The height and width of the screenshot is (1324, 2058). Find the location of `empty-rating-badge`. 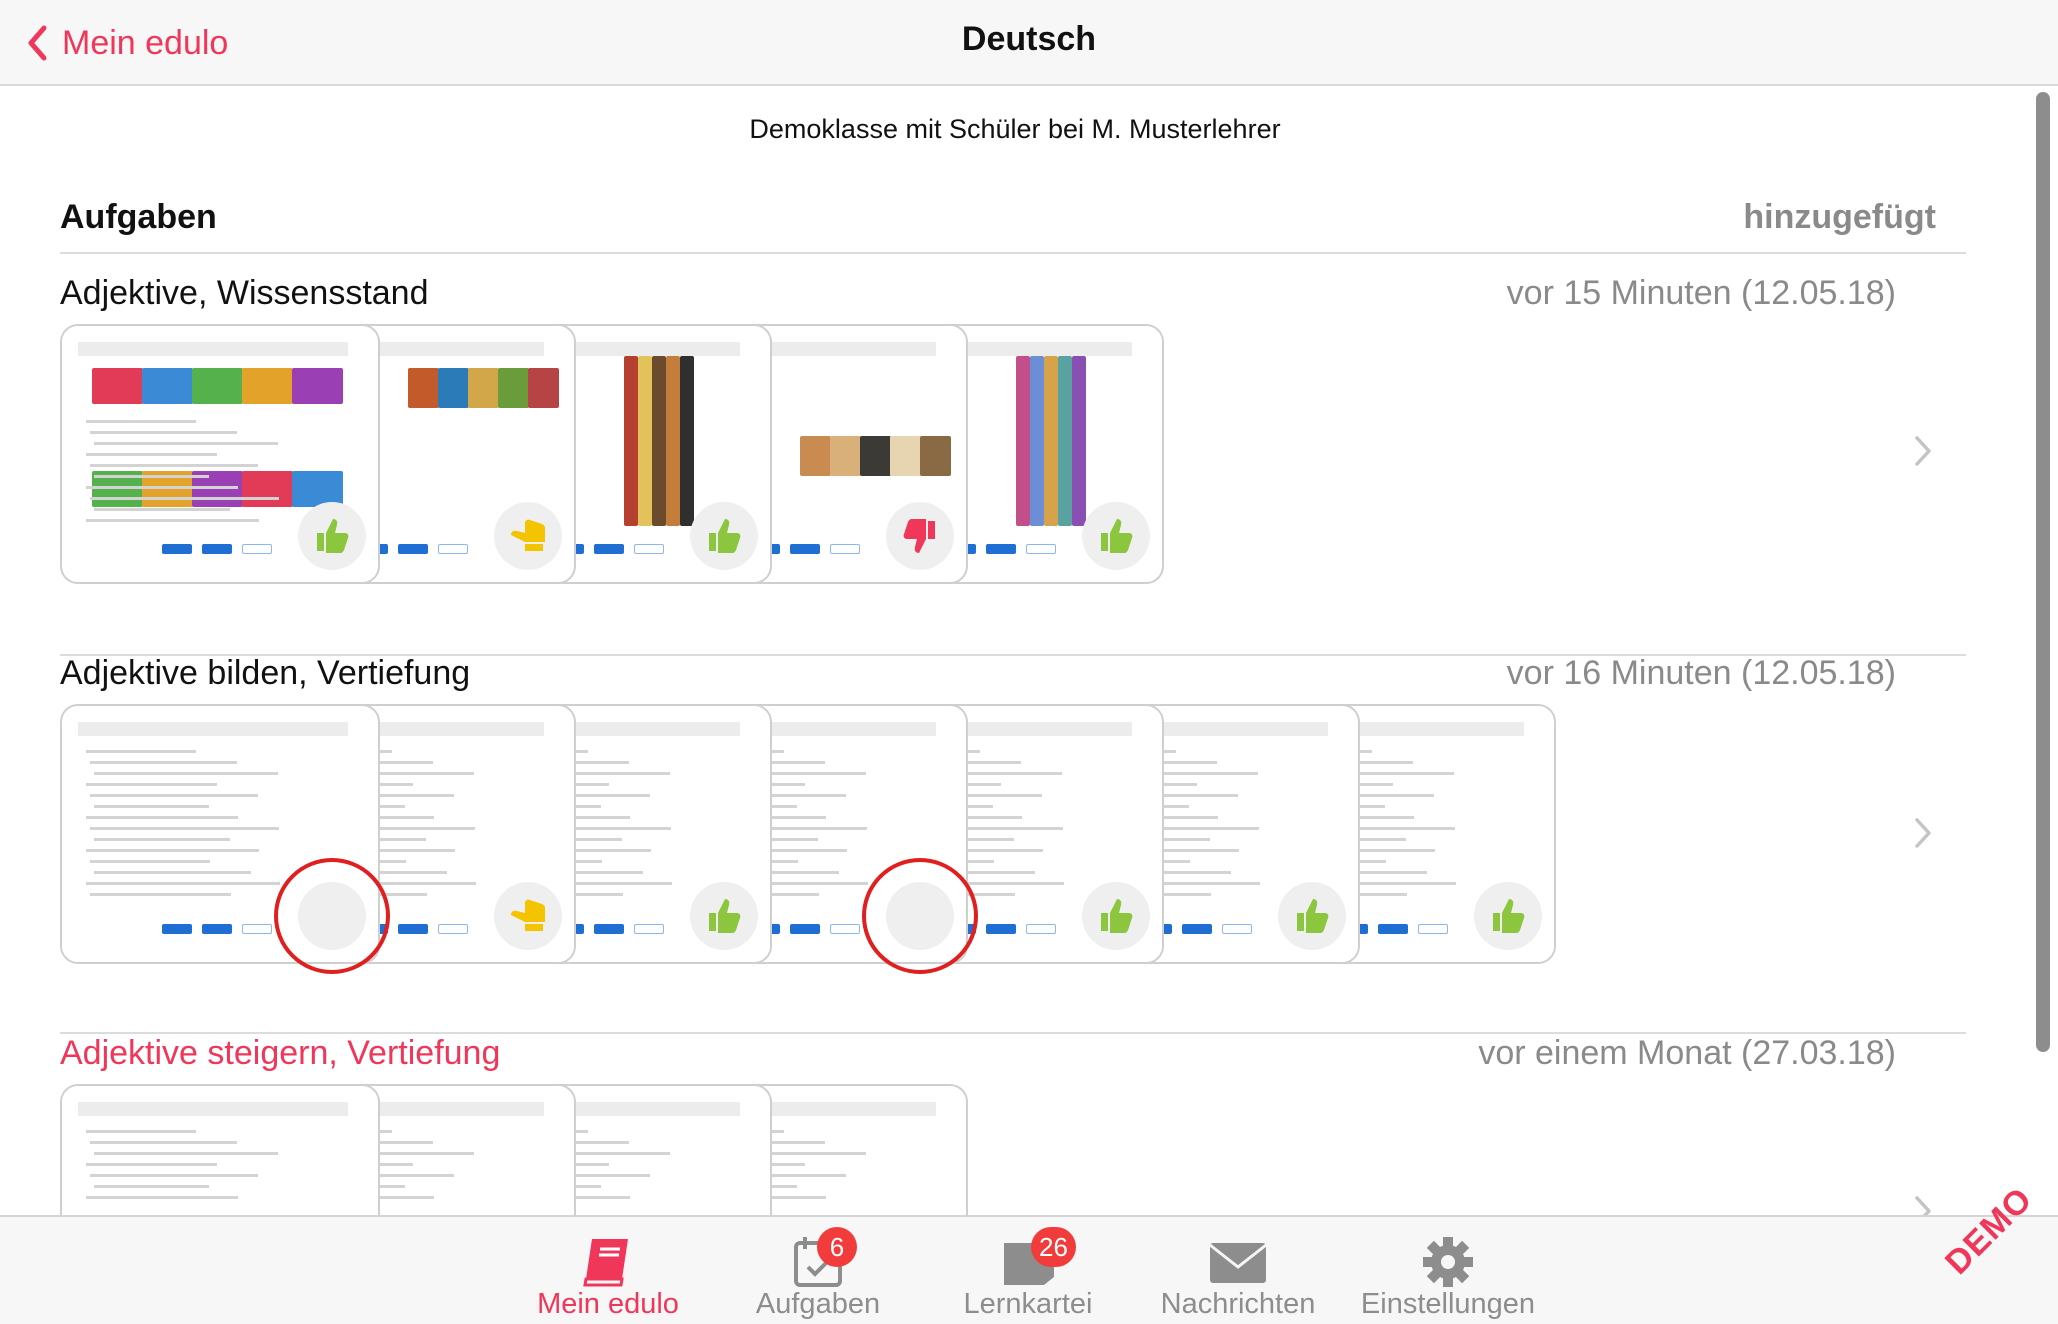

empty-rating-badge is located at coordinates (920, 916).